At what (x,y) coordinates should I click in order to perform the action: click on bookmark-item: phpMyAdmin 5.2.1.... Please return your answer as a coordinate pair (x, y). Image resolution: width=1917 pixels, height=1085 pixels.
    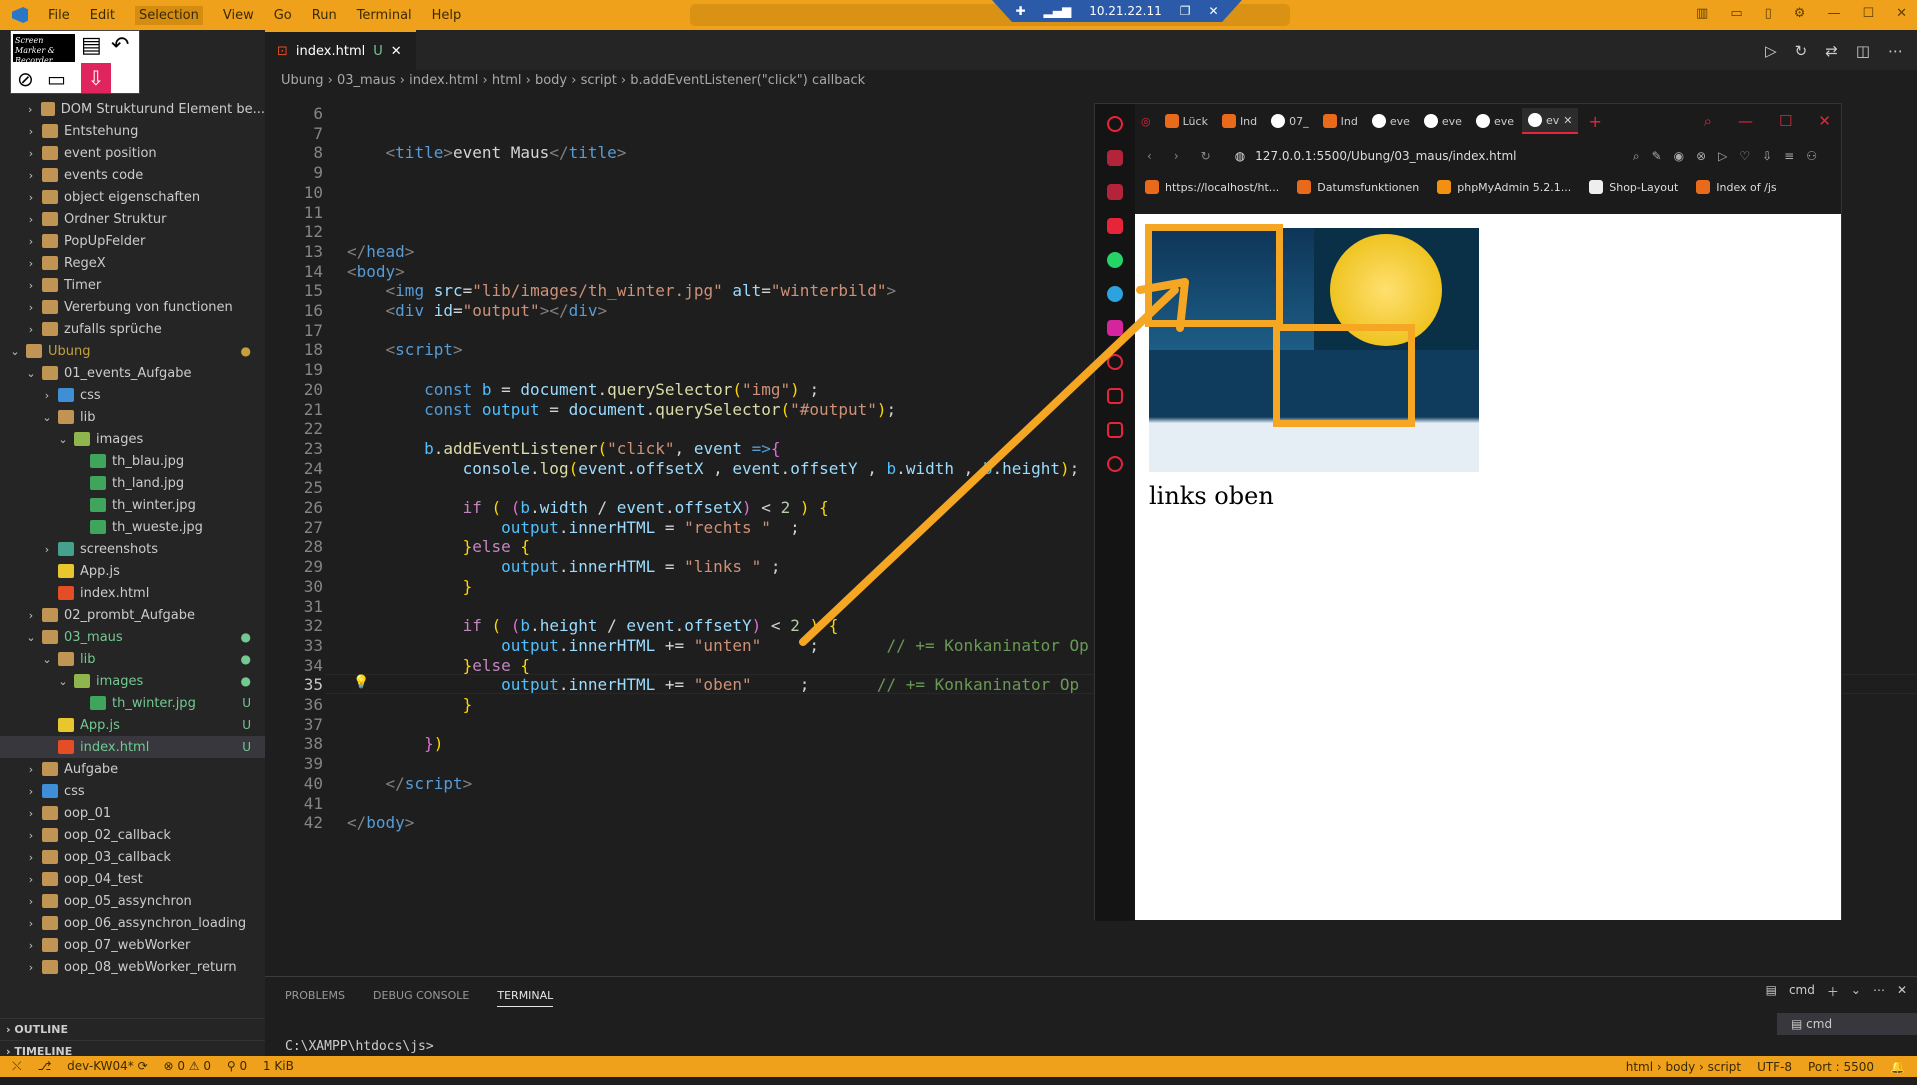
    Looking at the image, I should click on (1504, 187).